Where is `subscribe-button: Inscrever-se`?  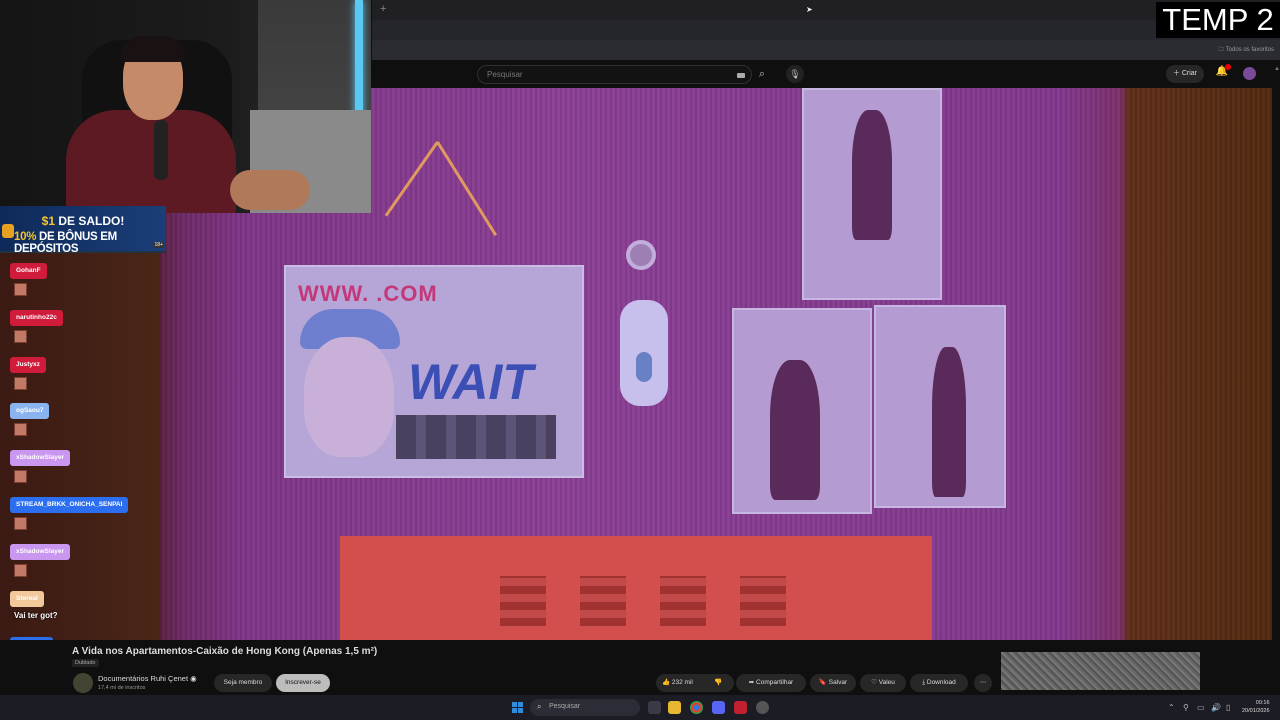 subscribe-button: Inscrever-se is located at coordinates (303, 683).